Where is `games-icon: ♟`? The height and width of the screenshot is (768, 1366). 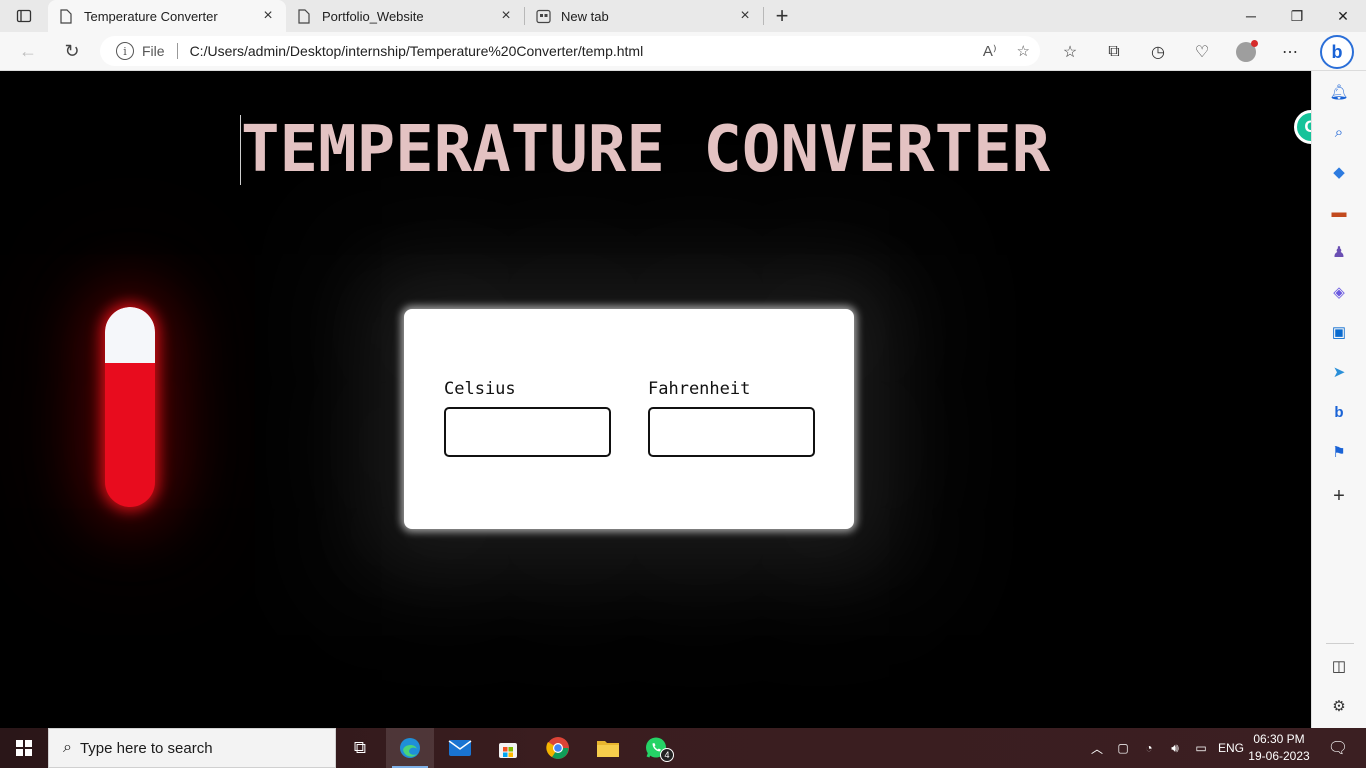
games-icon: ♟ is located at coordinates (1339, 252).